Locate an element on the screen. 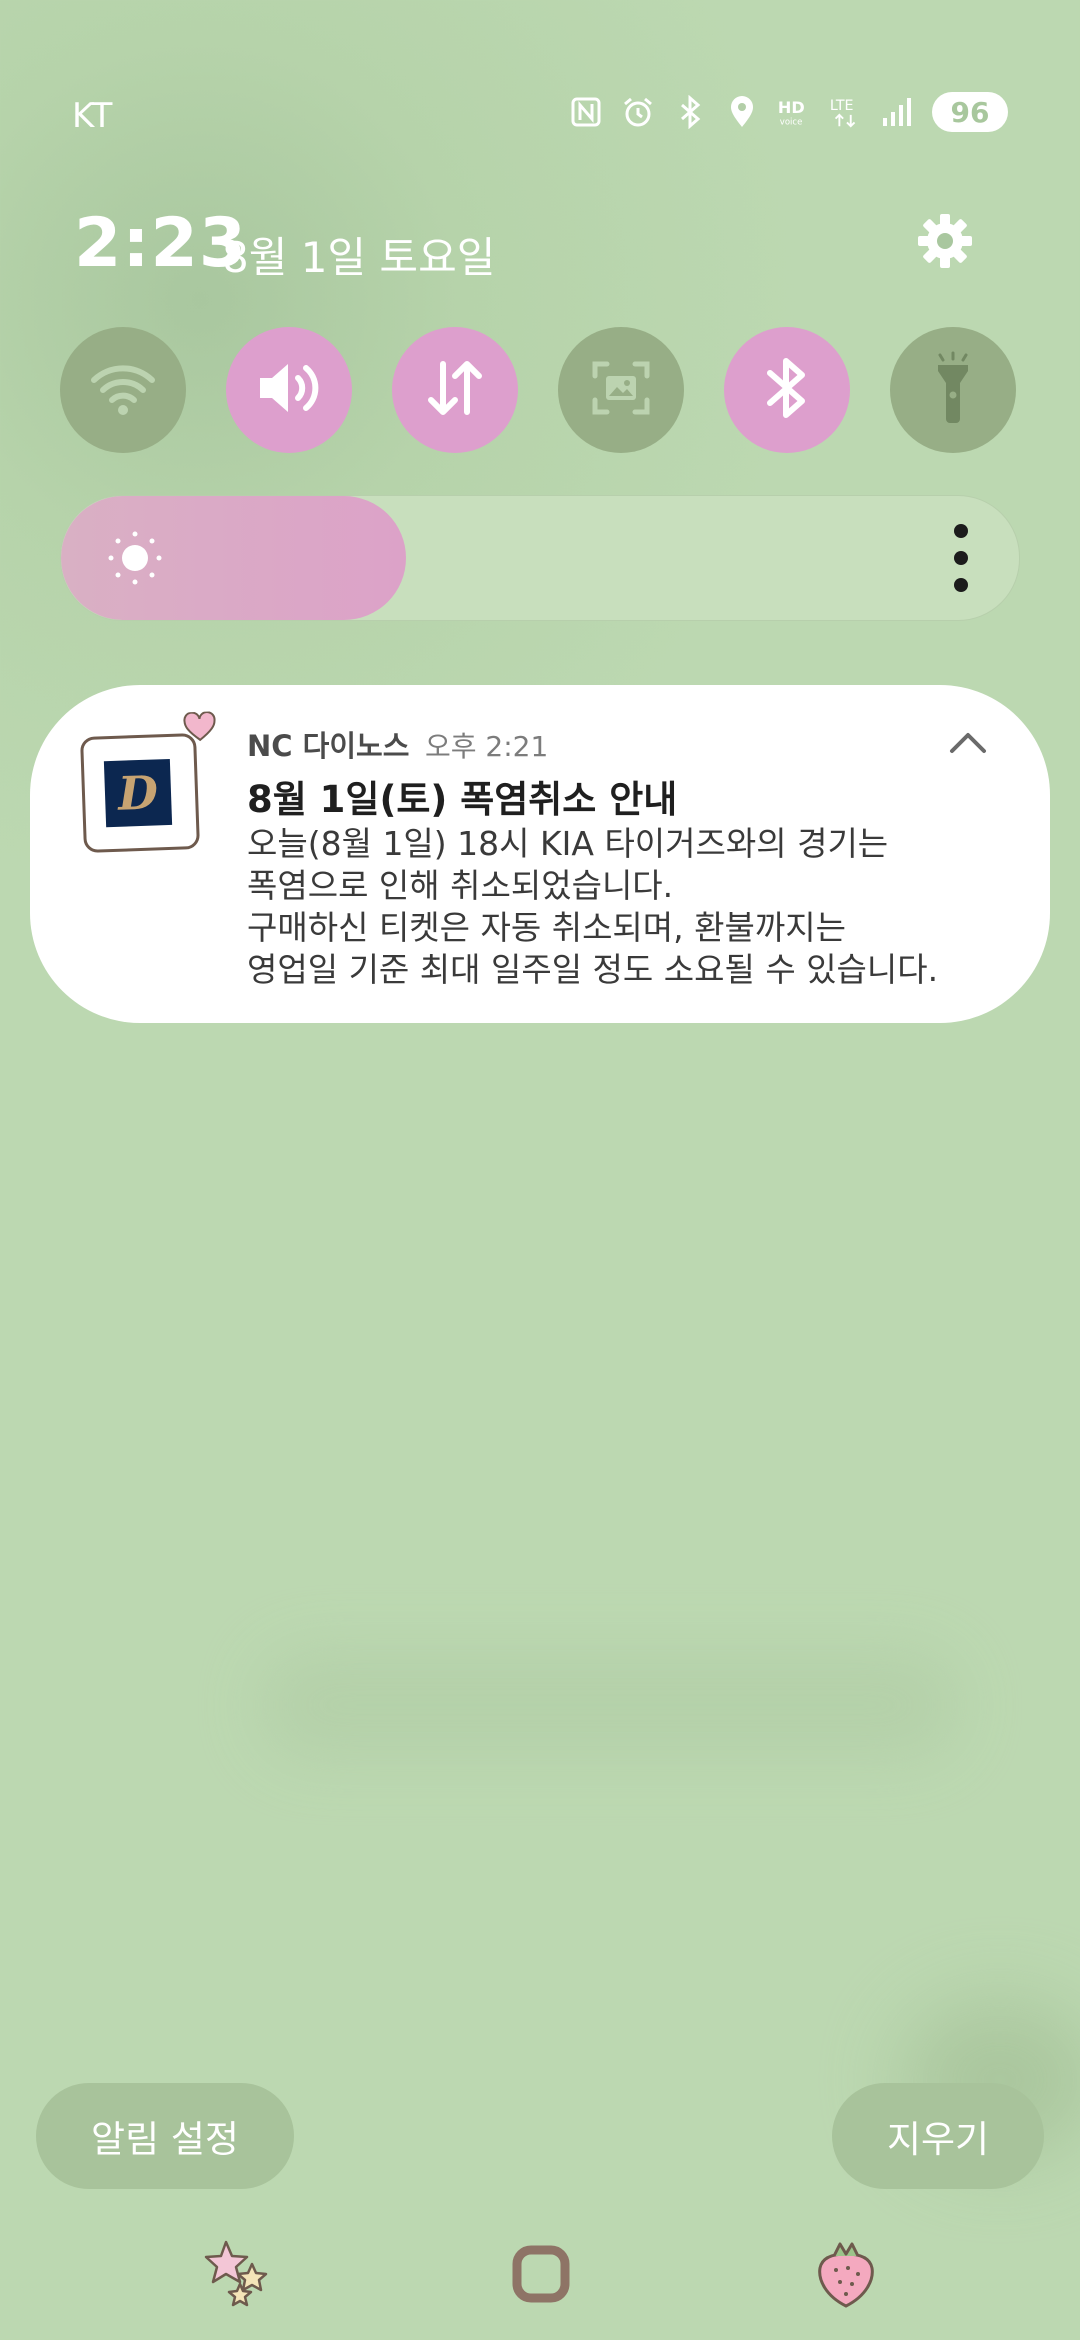 This screenshot has width=1080, height=2340. screen-capture-icon is located at coordinates (621, 390).